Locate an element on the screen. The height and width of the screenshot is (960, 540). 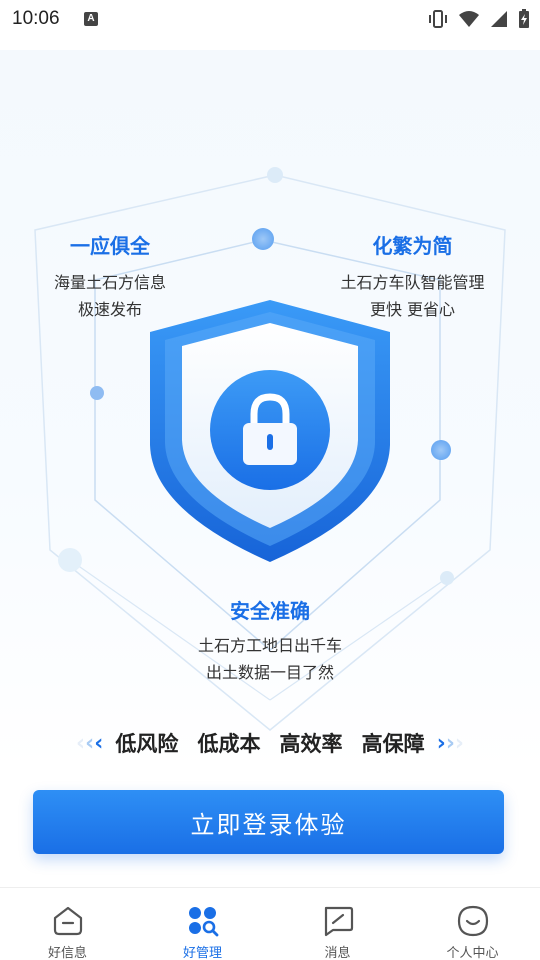
feature-line: 极速发布 is located at coordinates (109, 309).